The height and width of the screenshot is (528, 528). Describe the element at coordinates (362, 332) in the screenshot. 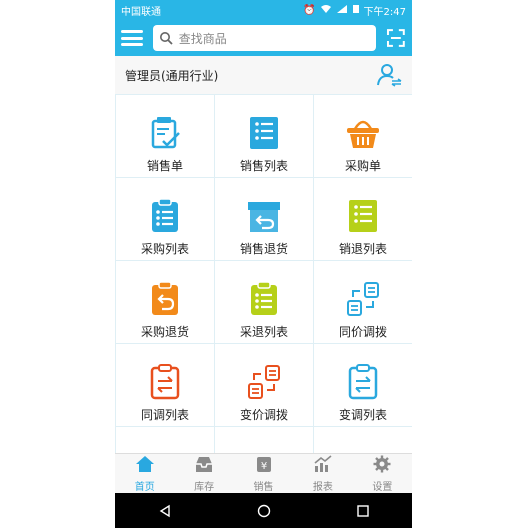

I see `grid-item-label: 同价调拨` at that location.